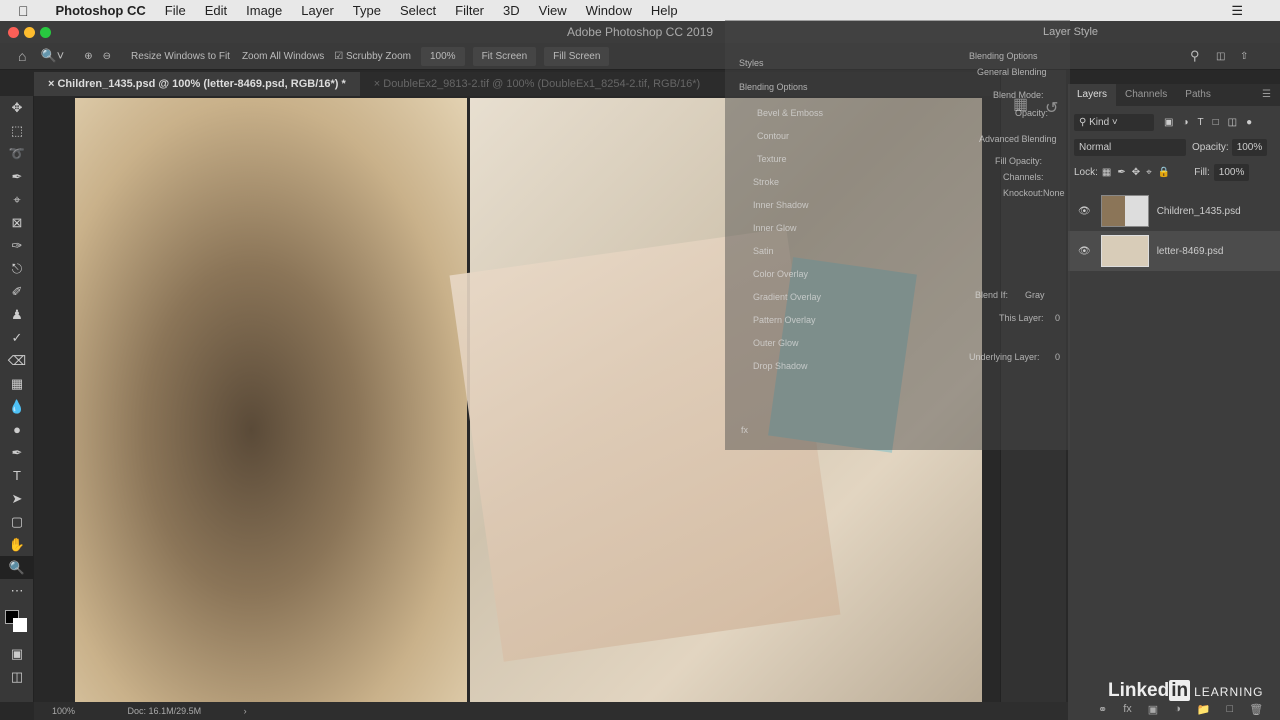 The width and height of the screenshot is (1280, 720). I want to click on status-zoom: 100%, so click(63, 711).